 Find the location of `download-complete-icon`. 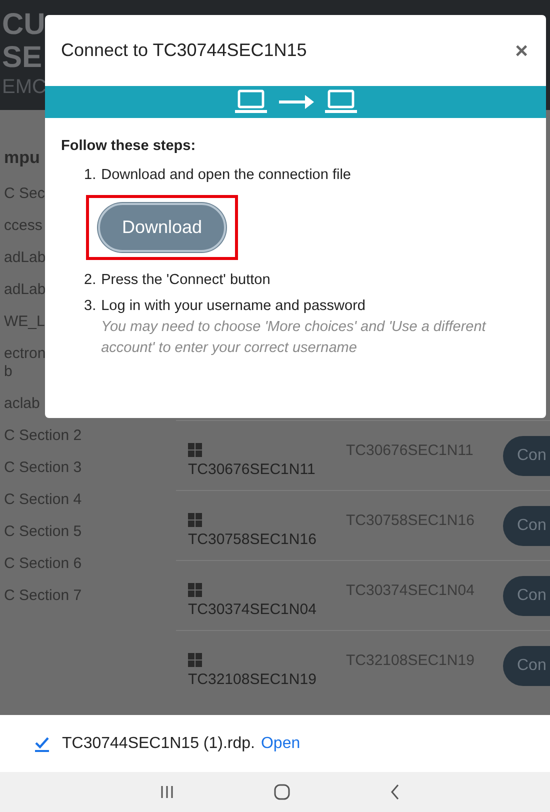

download-complete-icon is located at coordinates (42, 744).